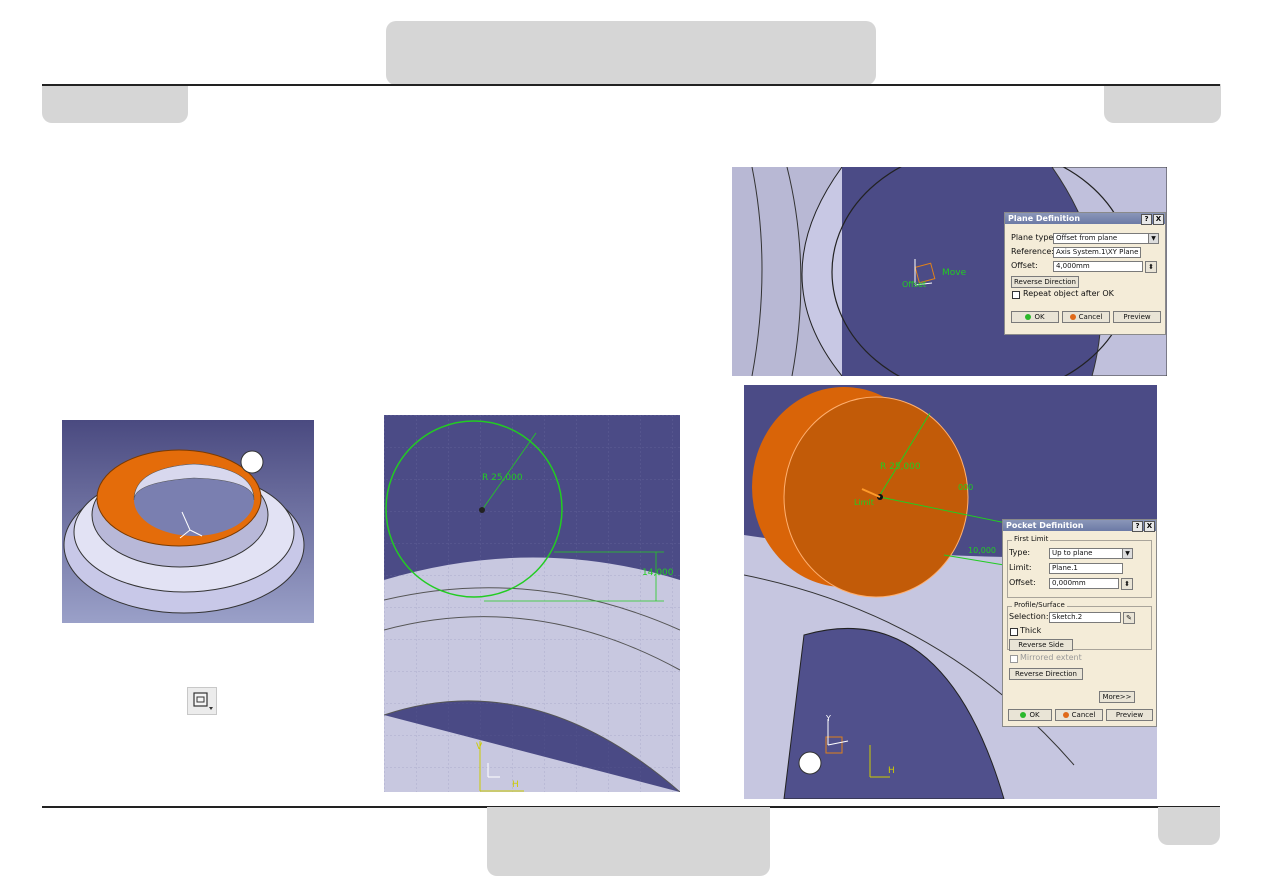 Image resolution: width=1263 pixels, height=893 pixels. I want to click on sketch-edit-icon: ✎, so click(1129, 618).